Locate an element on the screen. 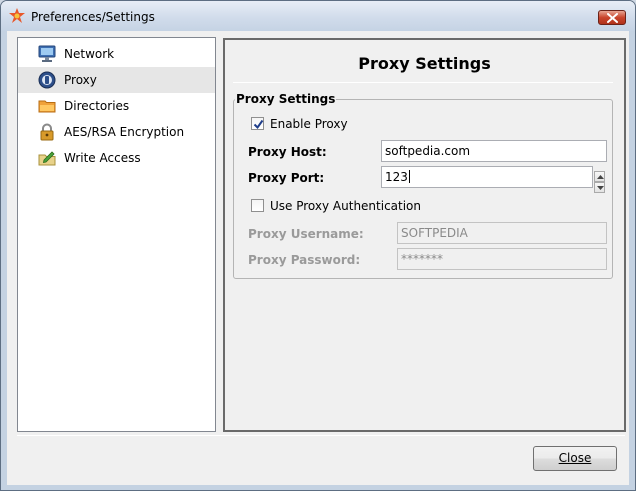 This screenshot has width=636, height=491. proxy-host-input: softpedia.com is located at coordinates (494, 151).